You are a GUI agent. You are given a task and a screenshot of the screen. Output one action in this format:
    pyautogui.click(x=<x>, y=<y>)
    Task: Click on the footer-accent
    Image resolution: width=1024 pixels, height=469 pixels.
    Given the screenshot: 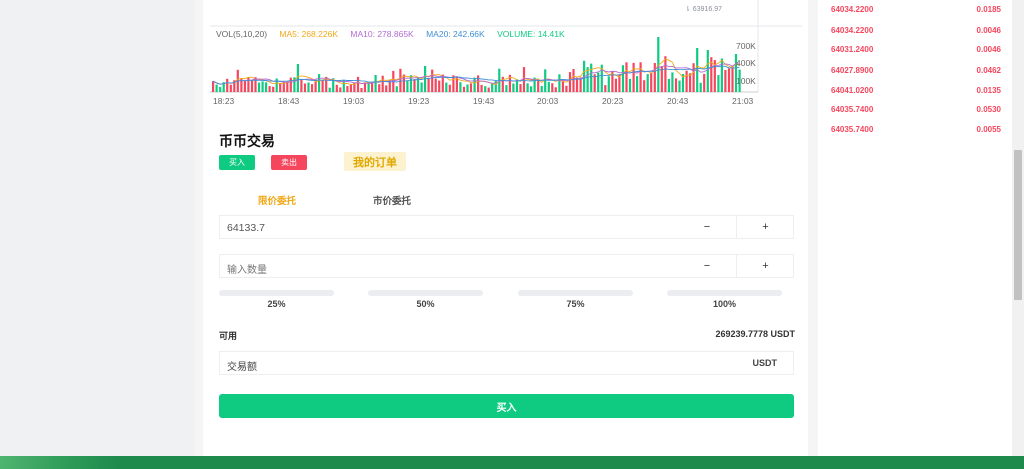 What is the action you would take?
    pyautogui.click(x=60, y=462)
    